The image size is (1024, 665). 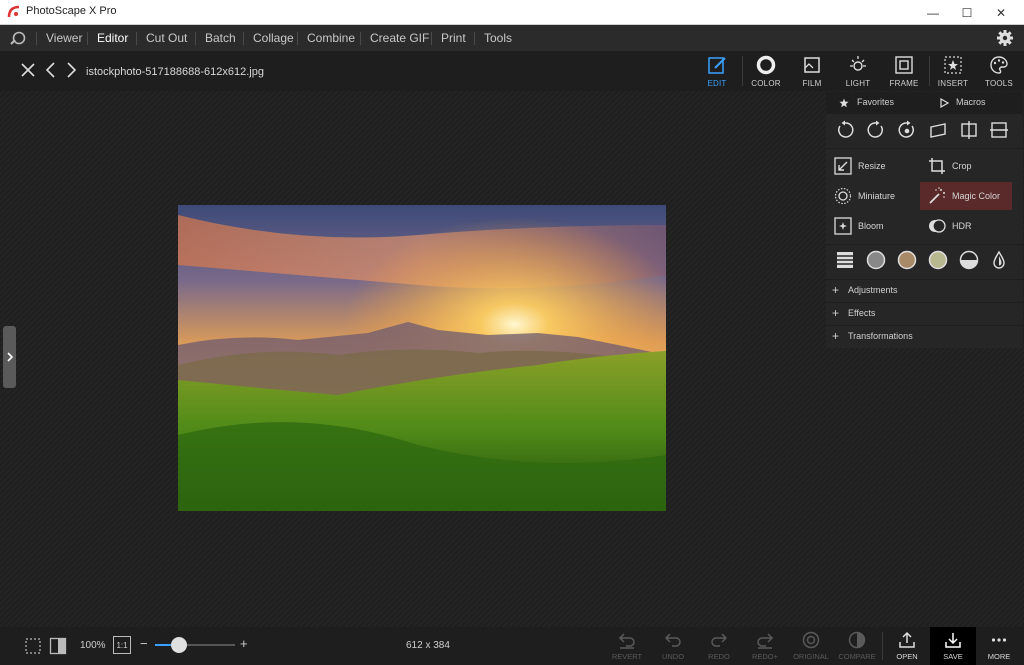 I want to click on previous-image-icon, so click(x=51, y=70).